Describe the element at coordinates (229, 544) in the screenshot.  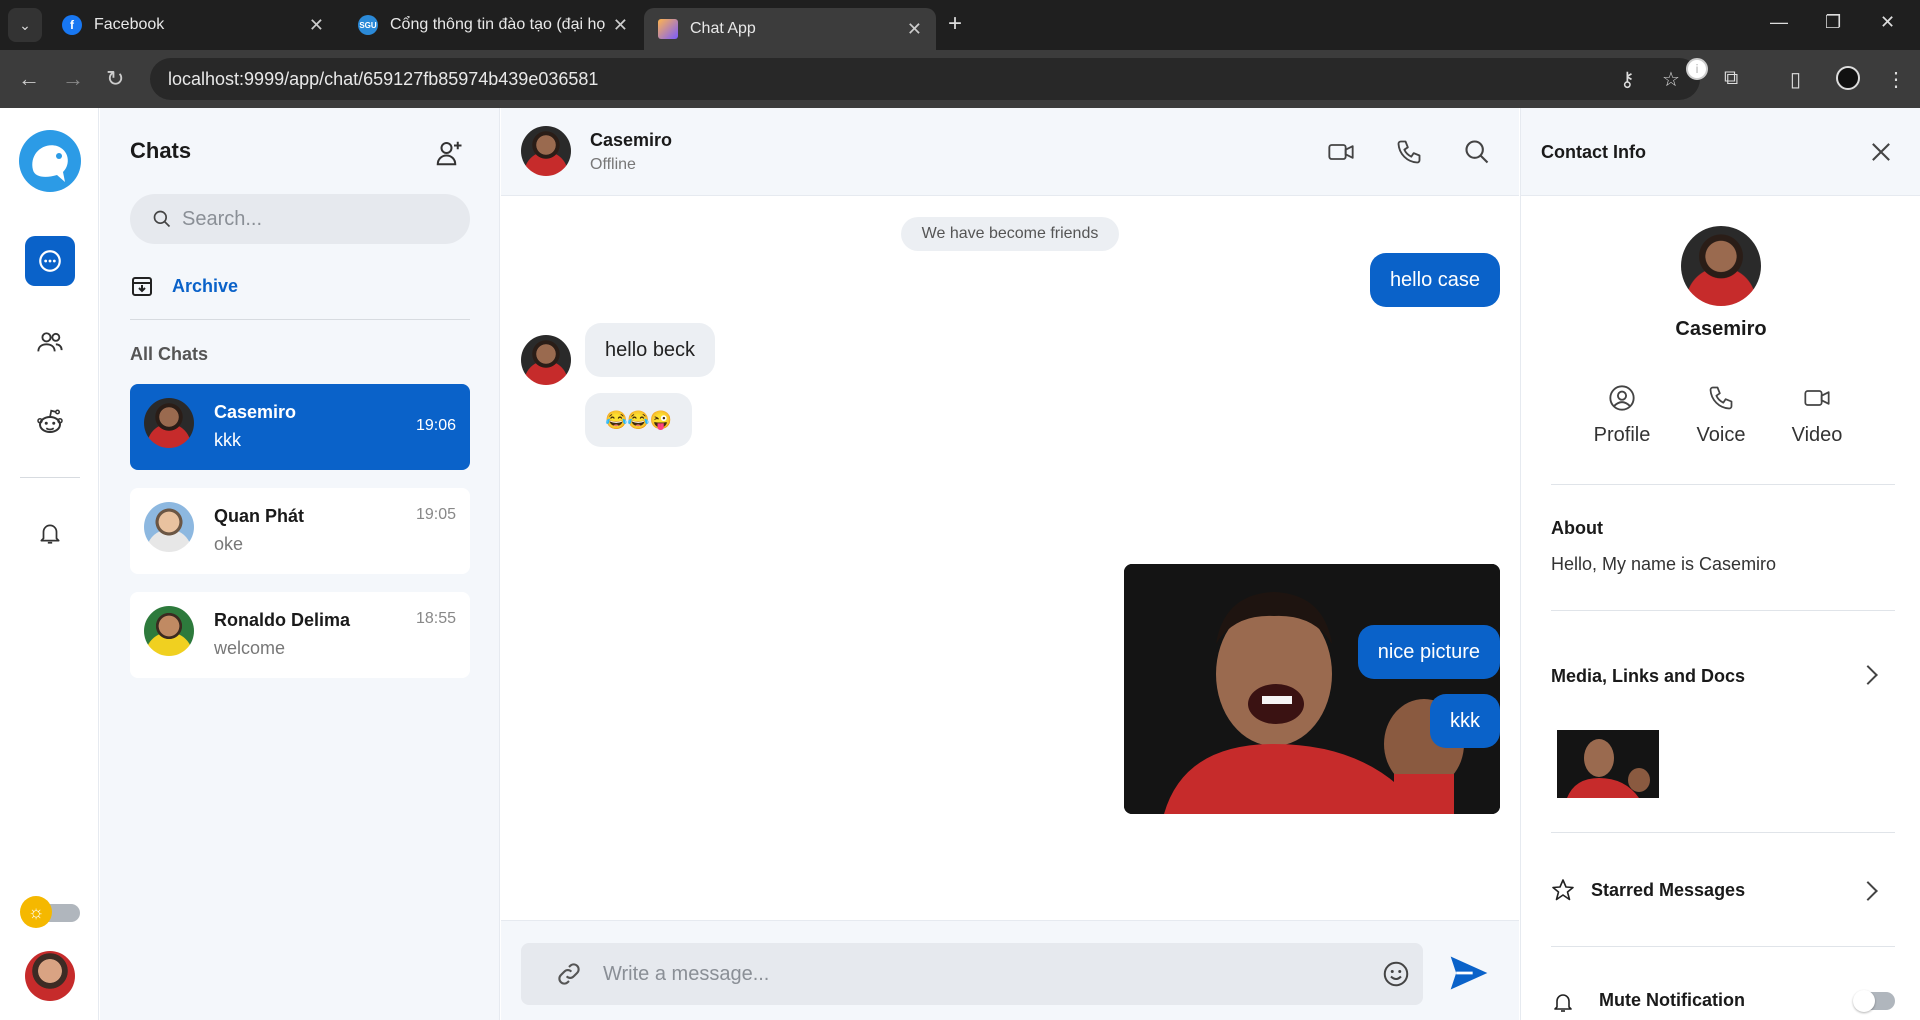
I see `chat-last-message: oke` at that location.